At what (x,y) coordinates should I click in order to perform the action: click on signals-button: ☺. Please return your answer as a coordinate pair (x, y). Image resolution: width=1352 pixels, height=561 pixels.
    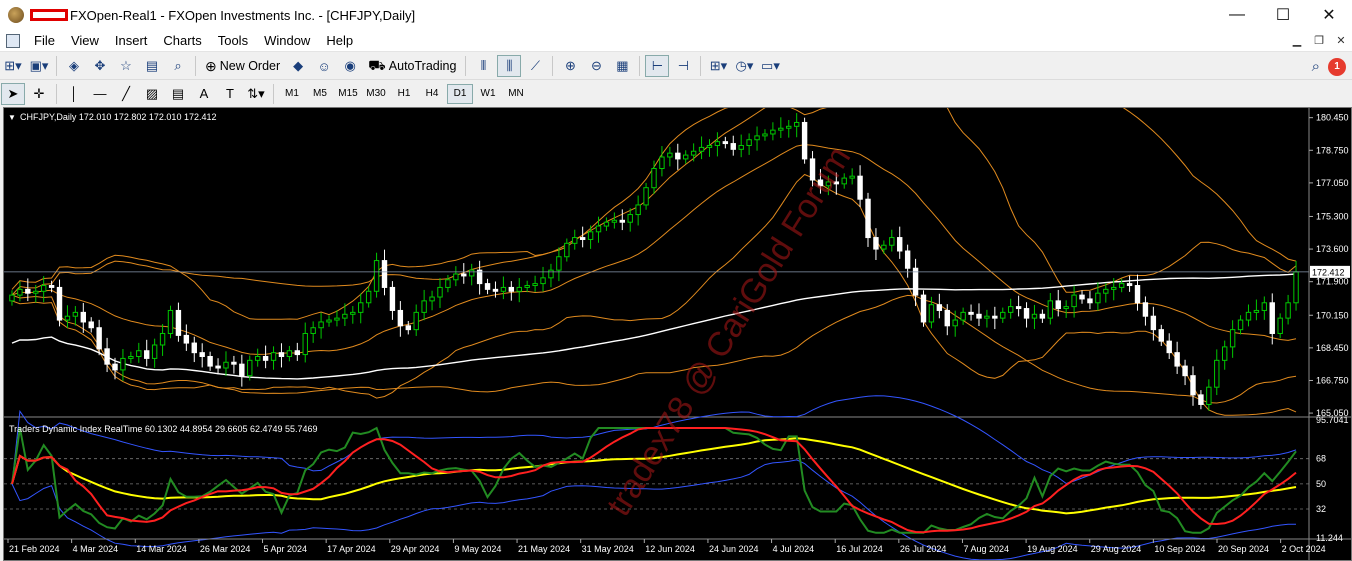
    Looking at the image, I should click on (324, 66).